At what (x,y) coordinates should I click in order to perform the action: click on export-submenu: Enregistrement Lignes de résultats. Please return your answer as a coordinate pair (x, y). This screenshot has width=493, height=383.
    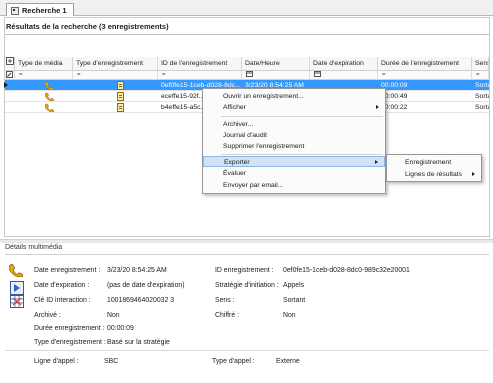
    Looking at the image, I should click on (434, 168).